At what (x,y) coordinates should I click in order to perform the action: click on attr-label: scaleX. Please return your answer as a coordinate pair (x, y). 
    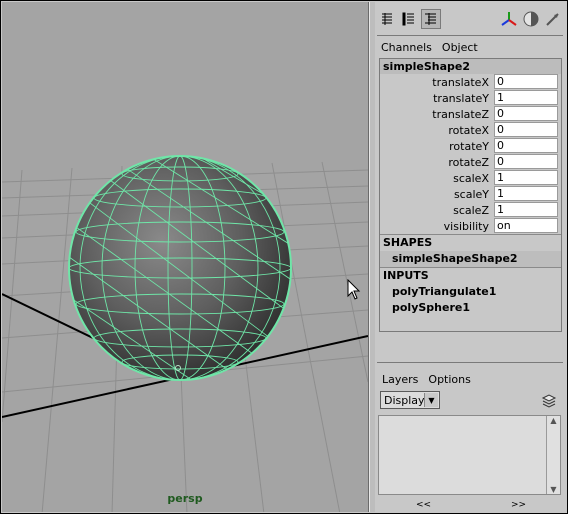
    Looking at the image, I should click on (471, 178).